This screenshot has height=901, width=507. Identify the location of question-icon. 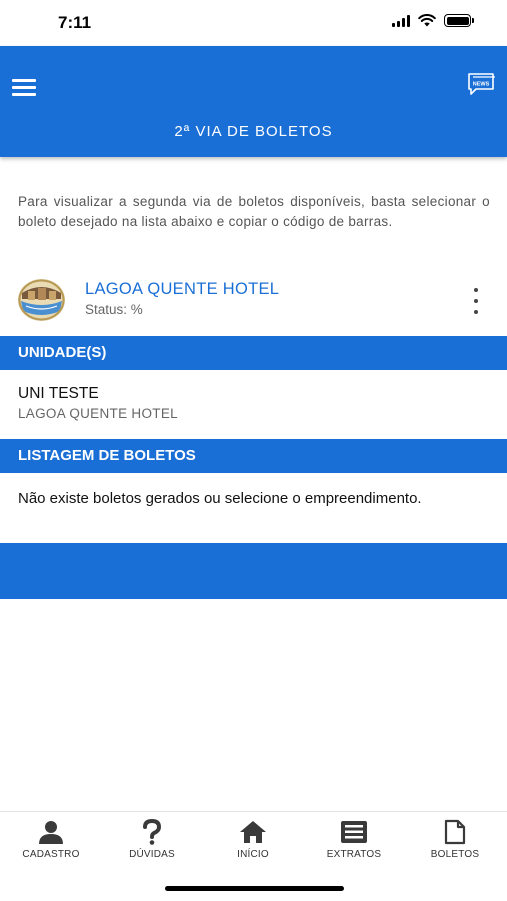
(152, 832).